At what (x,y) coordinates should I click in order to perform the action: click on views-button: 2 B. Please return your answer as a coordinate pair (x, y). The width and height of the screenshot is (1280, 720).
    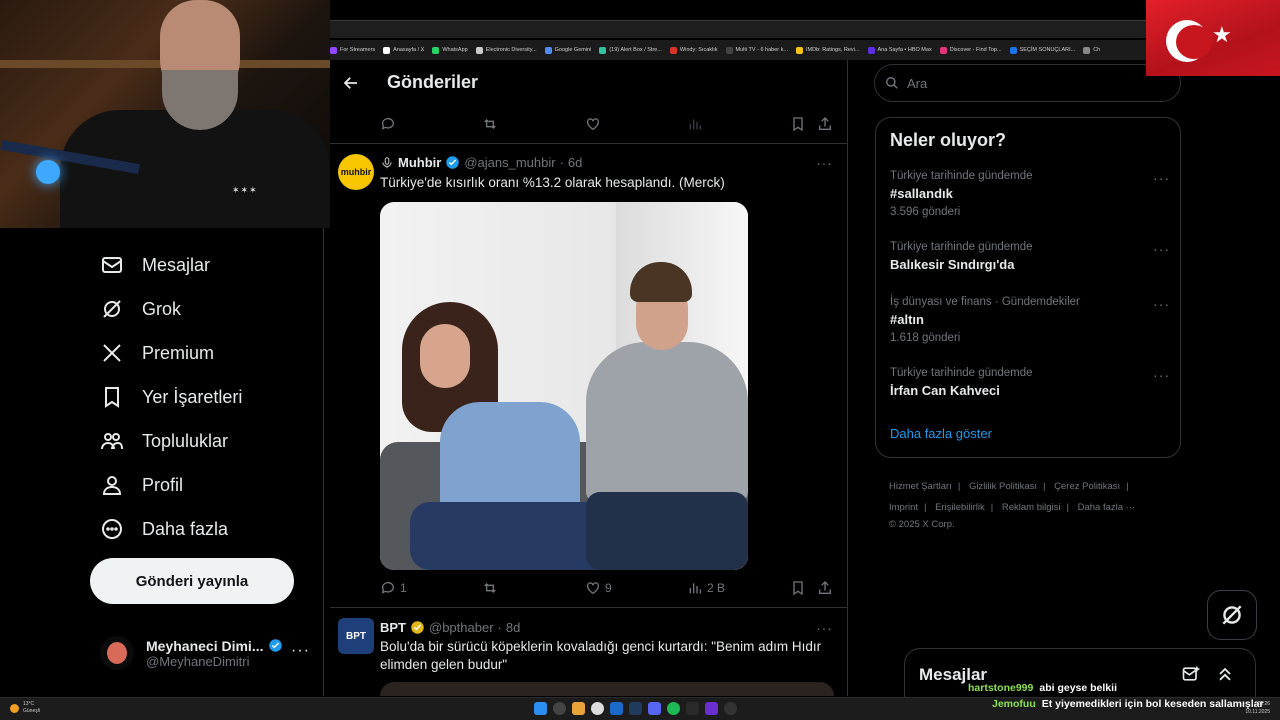
    Looking at the image, I should click on (706, 588).